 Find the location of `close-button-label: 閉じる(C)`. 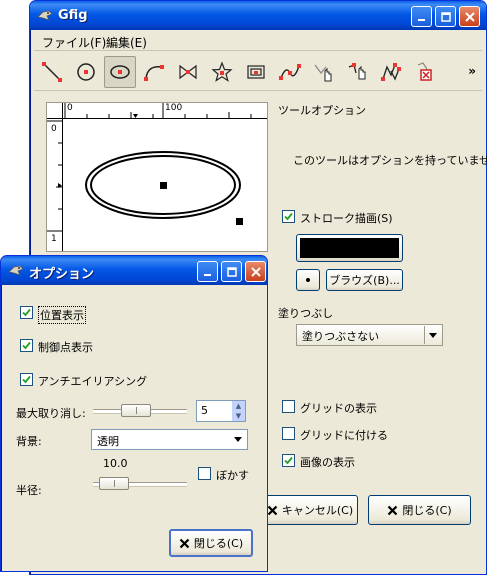

close-button-label: 閉じる(C) is located at coordinates (427, 510).